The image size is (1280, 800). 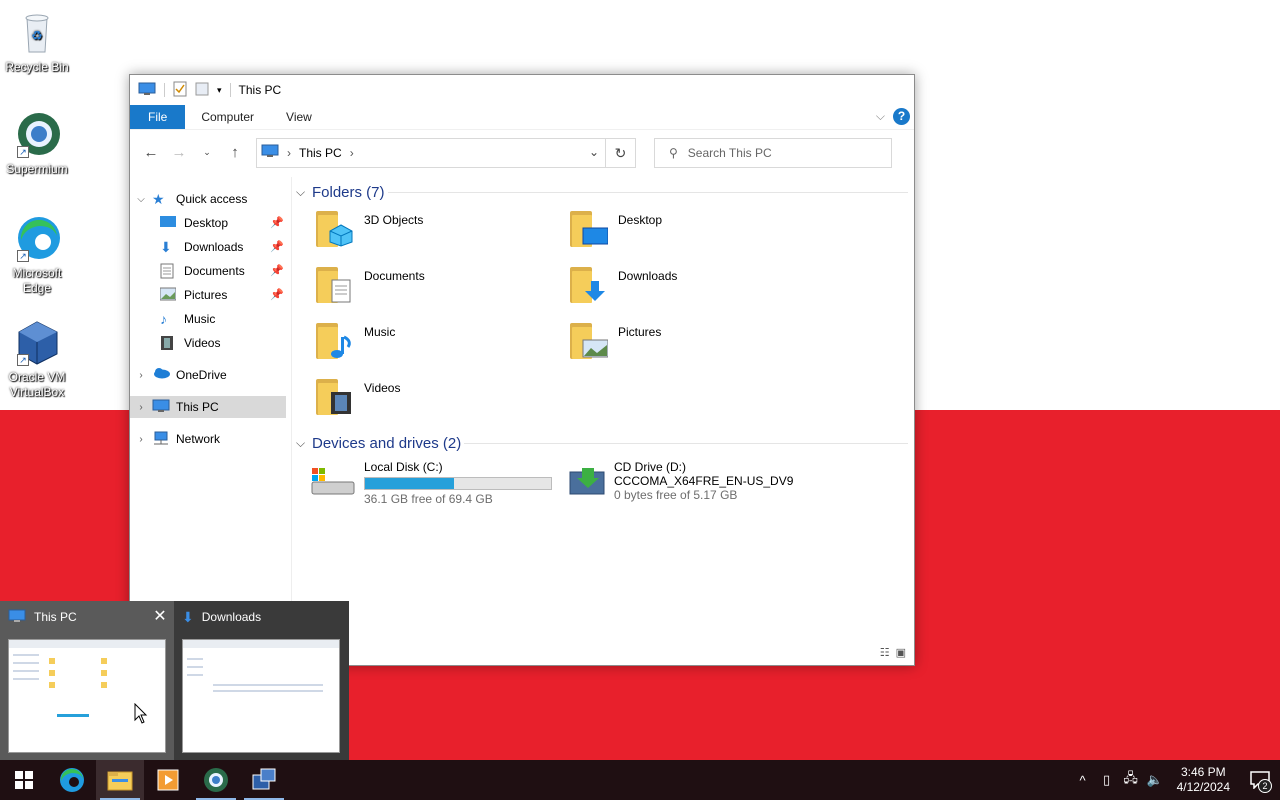 I want to click on taskbar-media-player, so click(x=168, y=780).